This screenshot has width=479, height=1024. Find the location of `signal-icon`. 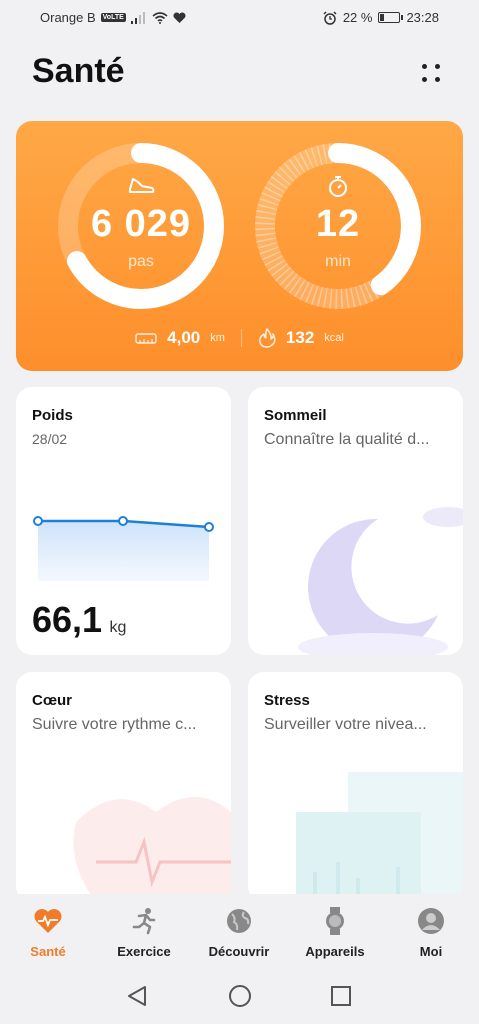

signal-icon is located at coordinates (137, 17).